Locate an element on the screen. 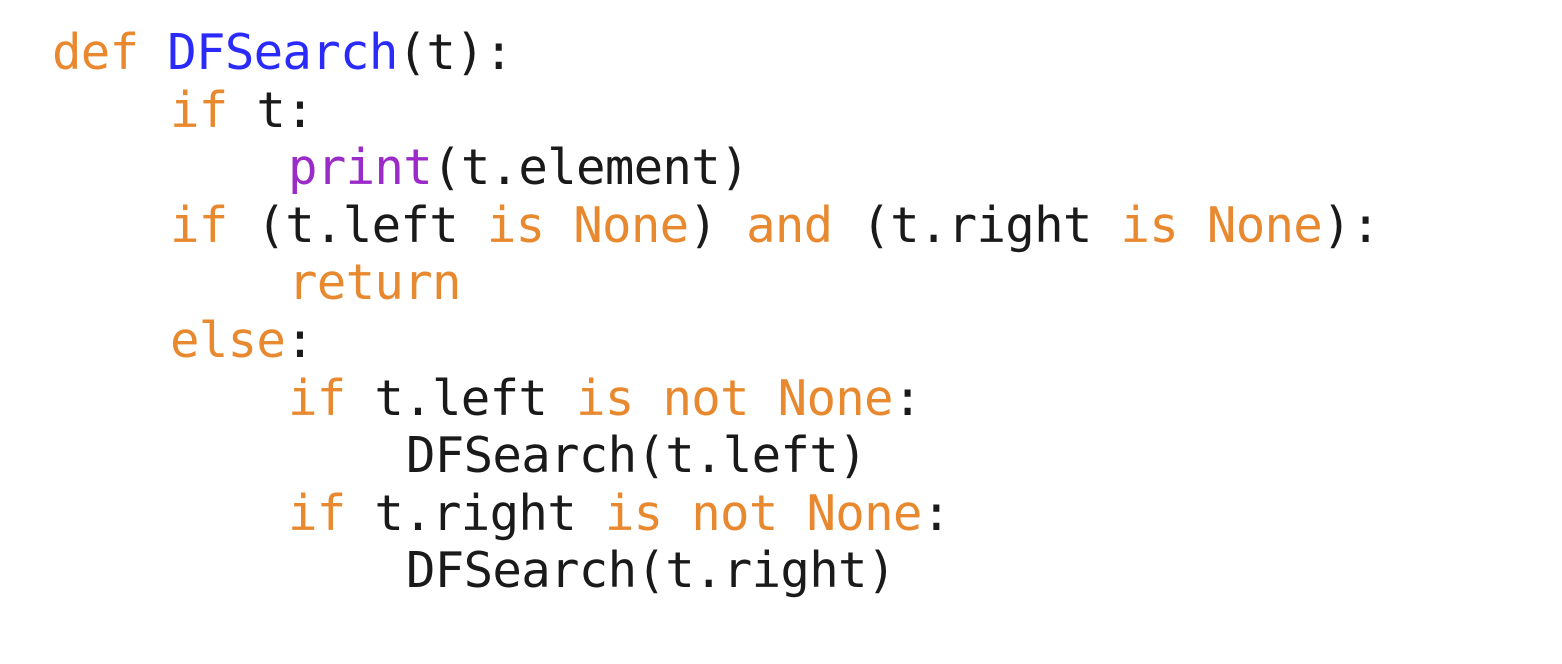  code-text: t.left is located at coordinates (461, 398).